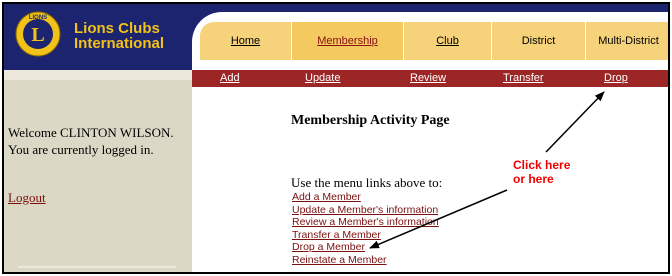  What do you see at coordinates (627, 41) in the screenshot?
I see `tab-multi-district: Multi-District` at bounding box center [627, 41].